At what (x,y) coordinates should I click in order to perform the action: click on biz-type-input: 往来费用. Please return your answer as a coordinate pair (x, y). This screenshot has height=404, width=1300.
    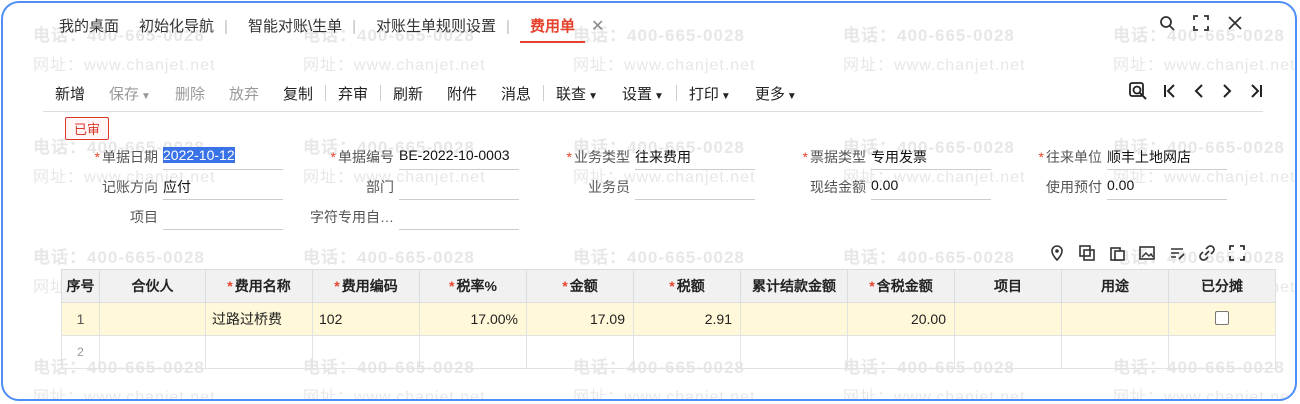
    Looking at the image, I should click on (695, 158).